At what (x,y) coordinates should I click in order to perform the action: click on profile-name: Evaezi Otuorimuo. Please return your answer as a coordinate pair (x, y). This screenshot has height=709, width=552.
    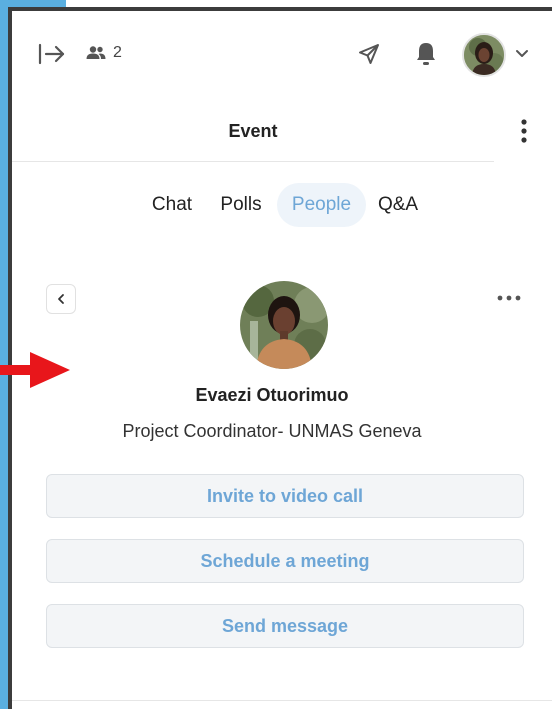
    Looking at the image, I should click on (272, 395).